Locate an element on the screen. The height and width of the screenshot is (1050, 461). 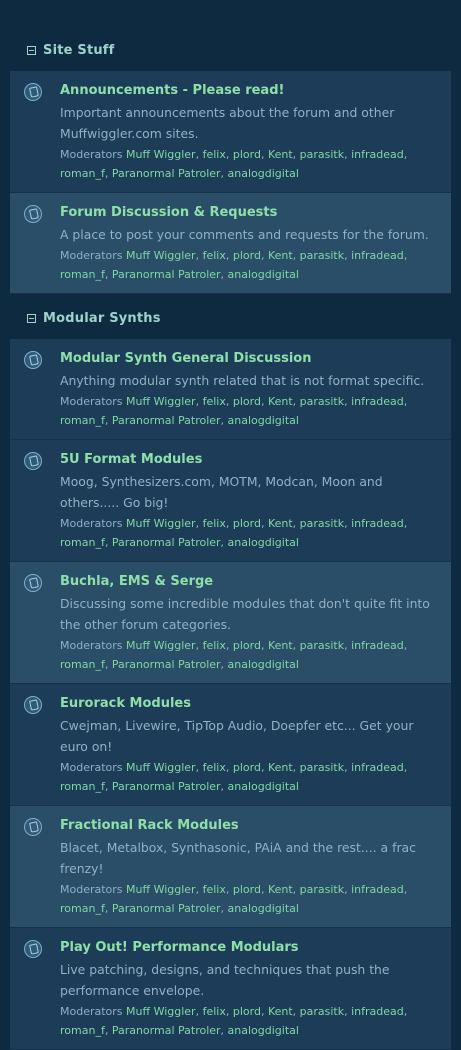
forum-title-link: 5U Format Modules is located at coordinates (250, 459).